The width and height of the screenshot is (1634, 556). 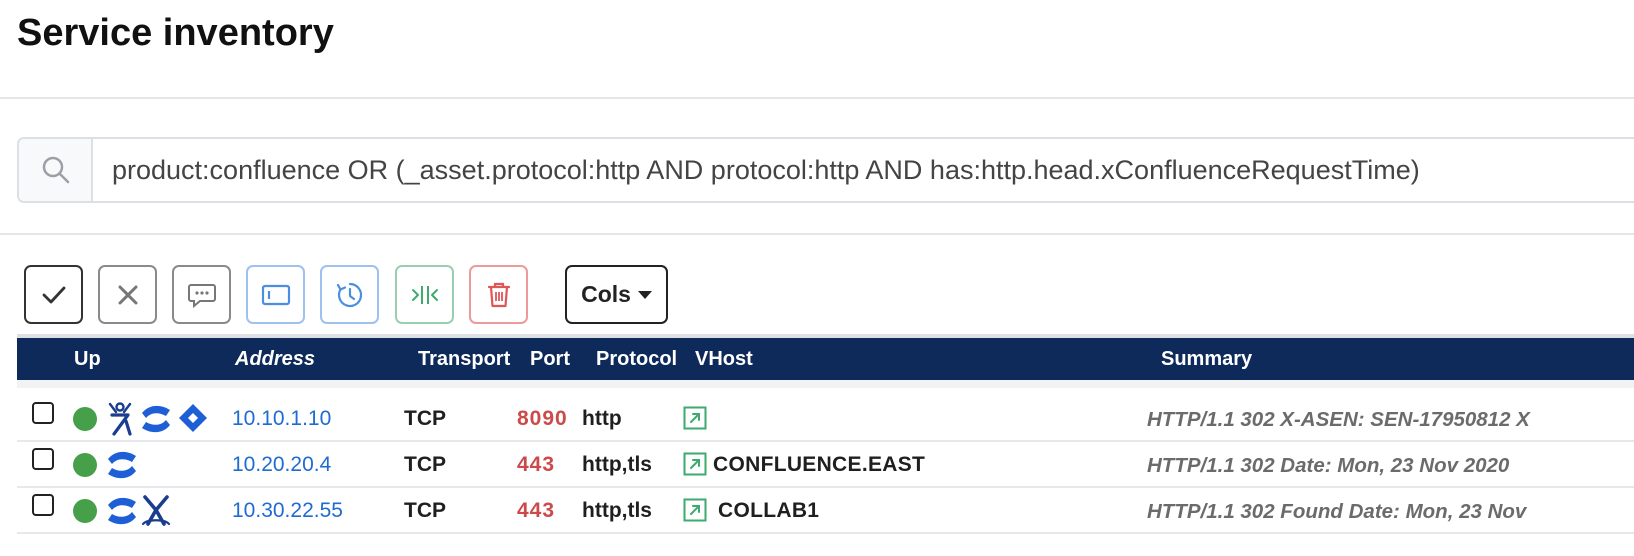 What do you see at coordinates (817, 98) in the screenshot?
I see `header-divider` at bounding box center [817, 98].